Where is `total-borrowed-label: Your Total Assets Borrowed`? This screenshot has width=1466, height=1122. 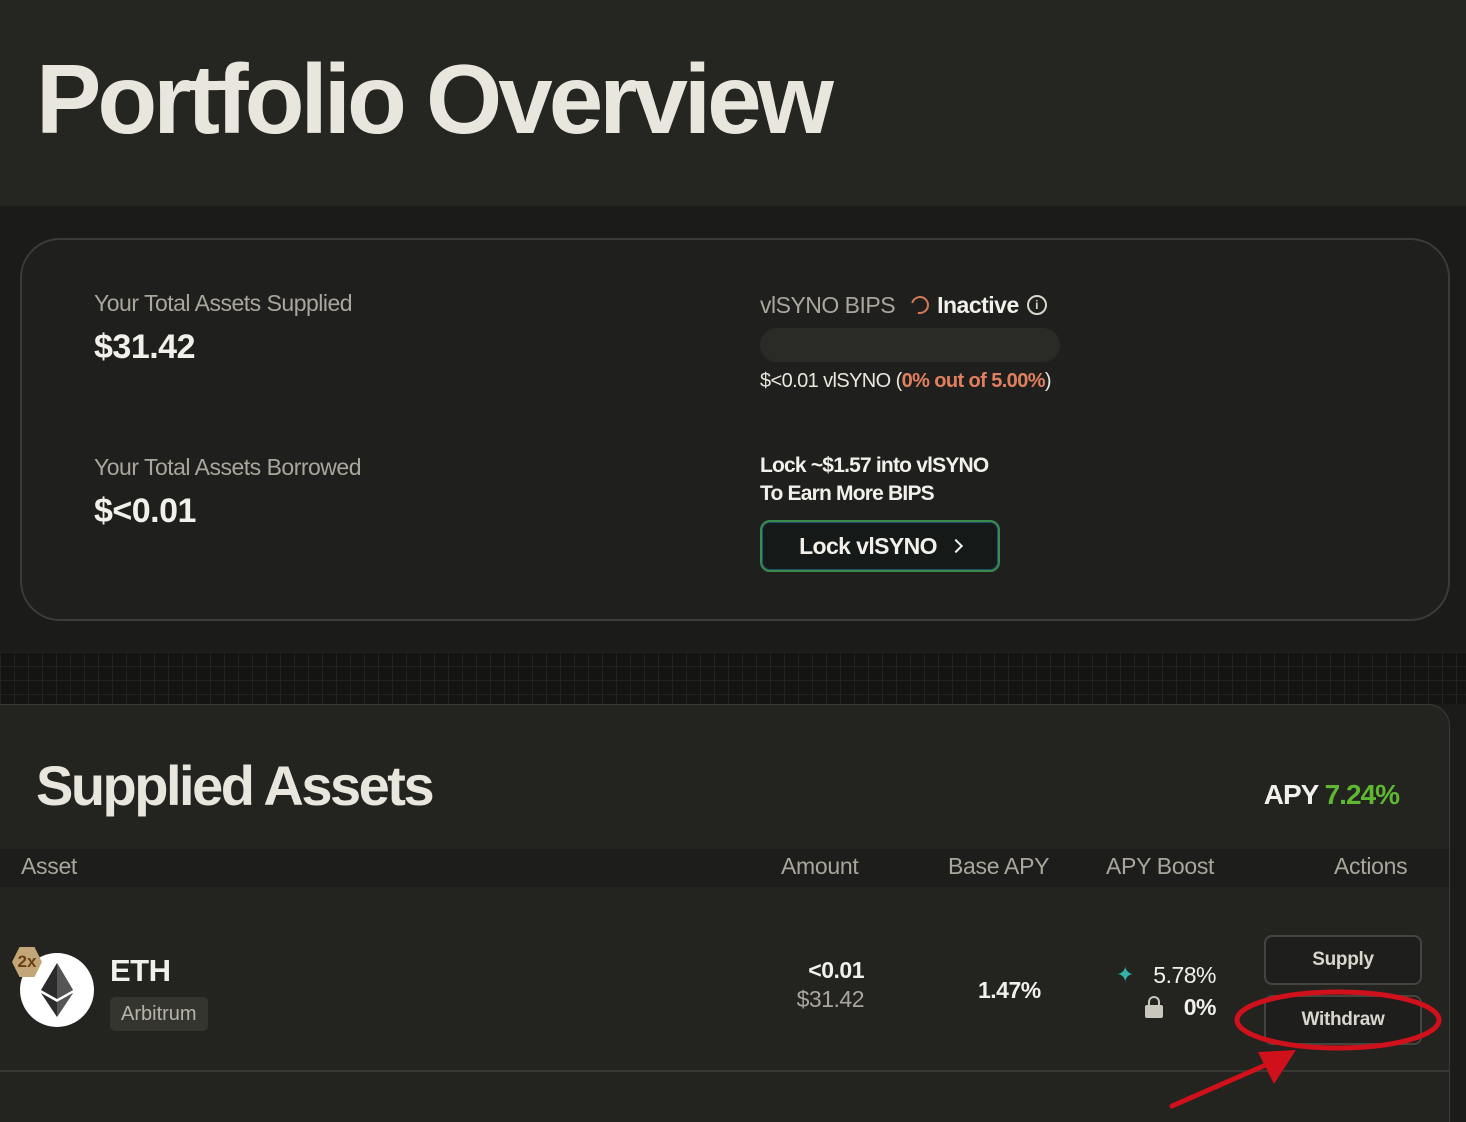
total-borrowed-label: Your Total Assets Borrowed is located at coordinates (228, 467).